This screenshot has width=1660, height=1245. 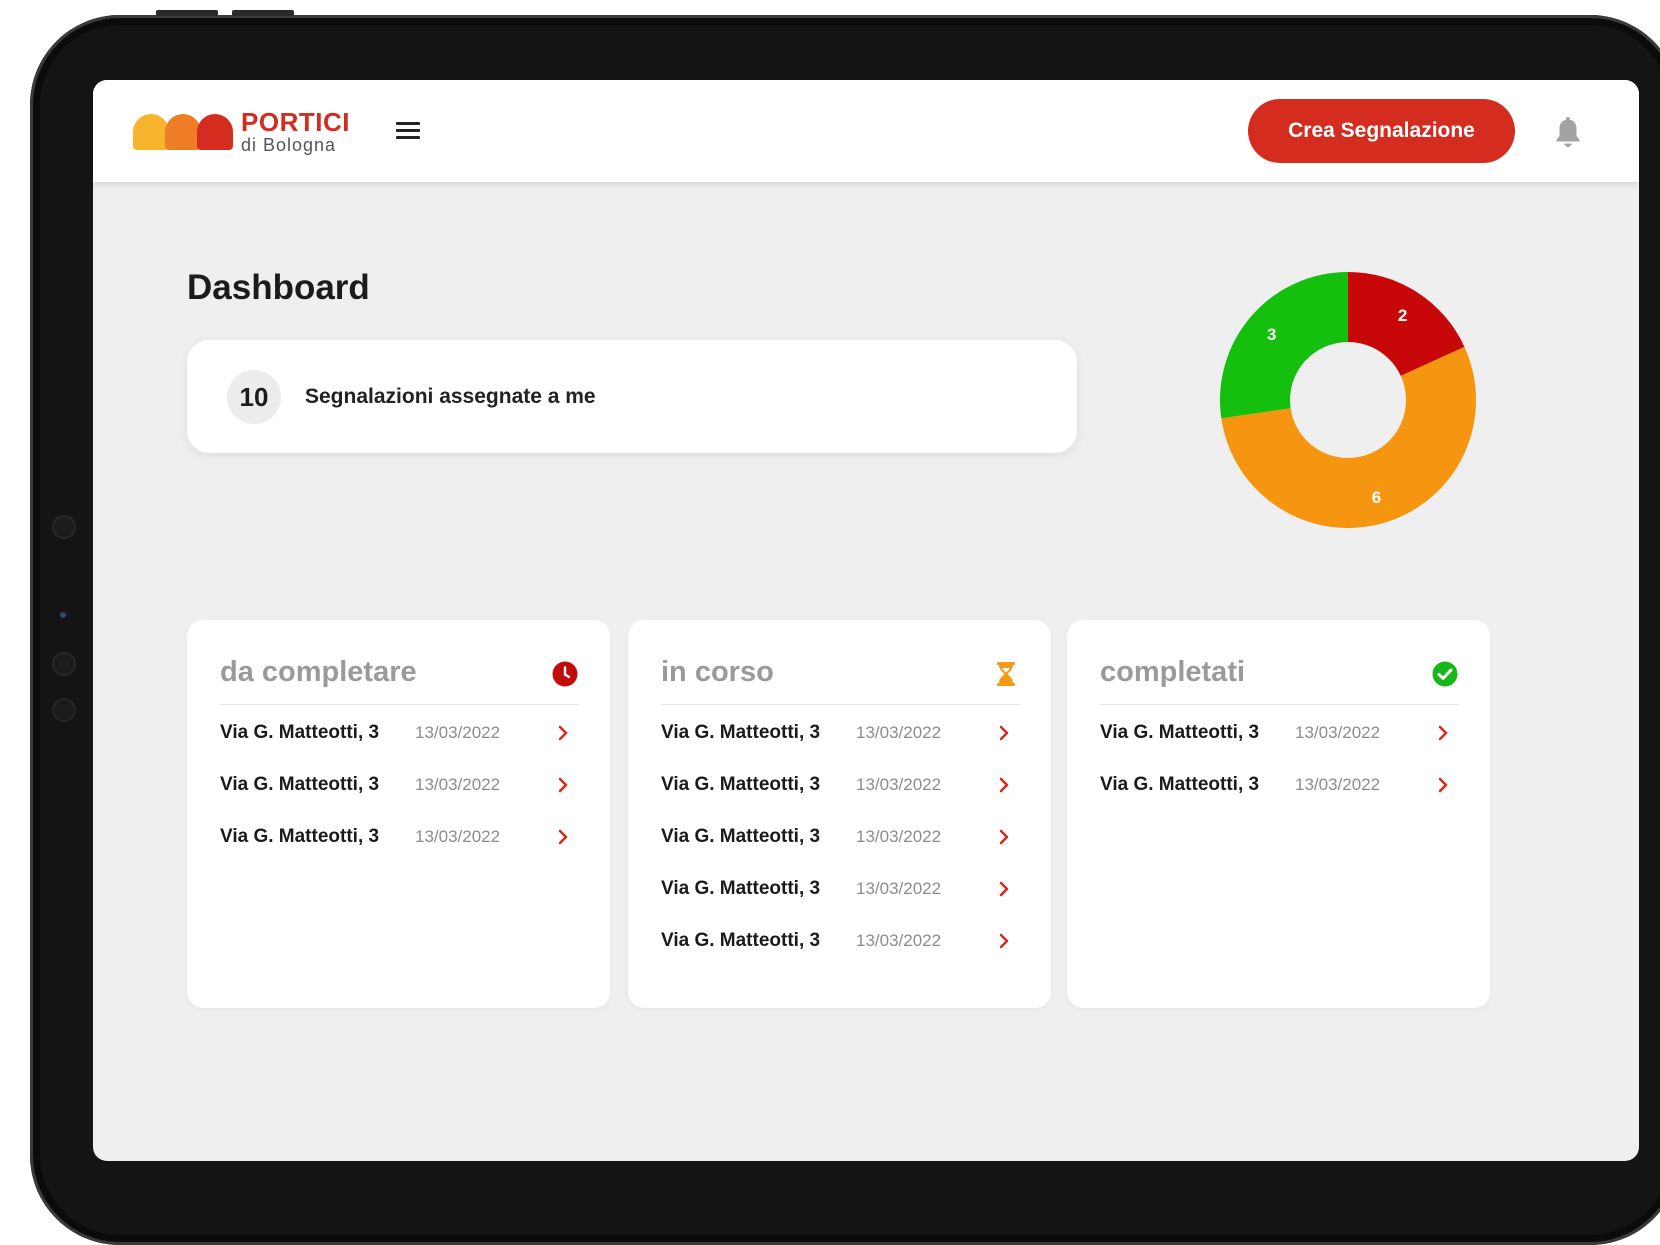 What do you see at coordinates (318, 672) in the screenshot?
I see `column-title: da completare` at bounding box center [318, 672].